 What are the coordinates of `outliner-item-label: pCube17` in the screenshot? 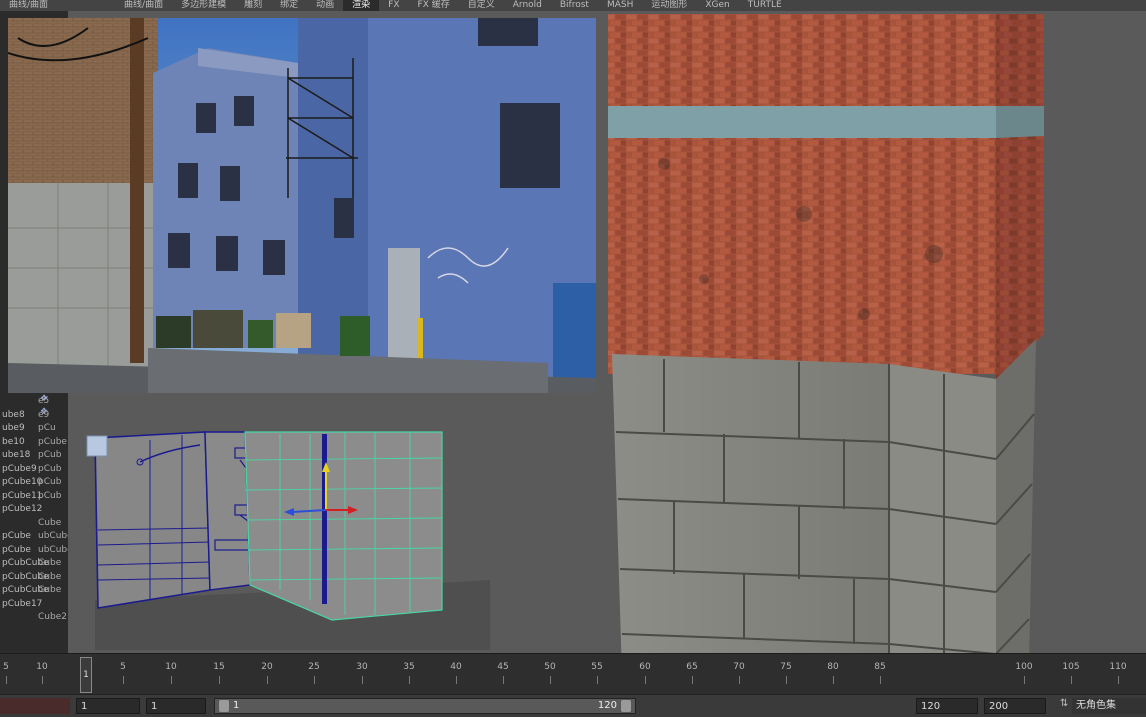 It's located at (22, 603).